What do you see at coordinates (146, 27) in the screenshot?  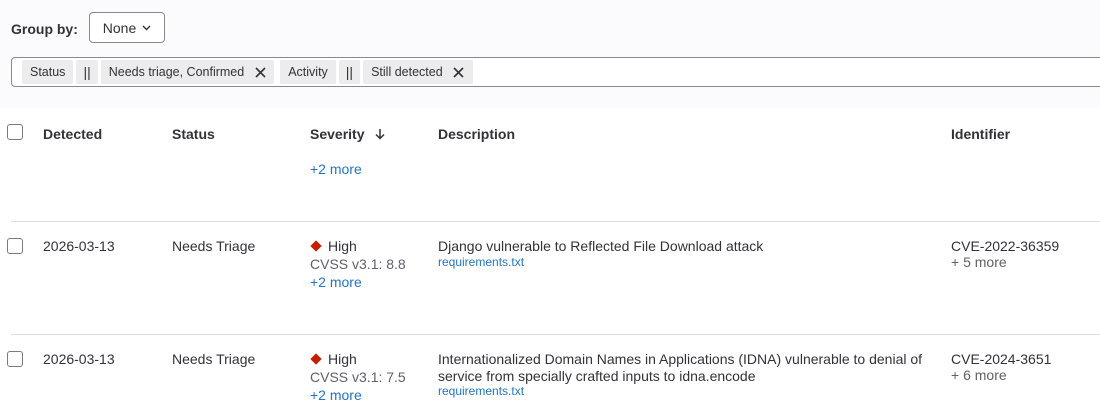 I see `chevron-down-icon` at bounding box center [146, 27].